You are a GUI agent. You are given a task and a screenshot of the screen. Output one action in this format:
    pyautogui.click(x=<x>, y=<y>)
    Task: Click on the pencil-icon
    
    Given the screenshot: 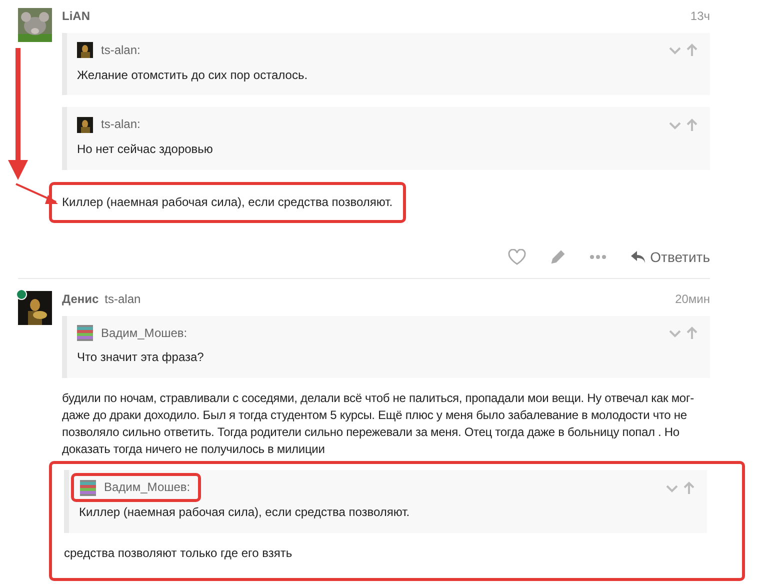 What is the action you would take?
    pyautogui.click(x=558, y=257)
    